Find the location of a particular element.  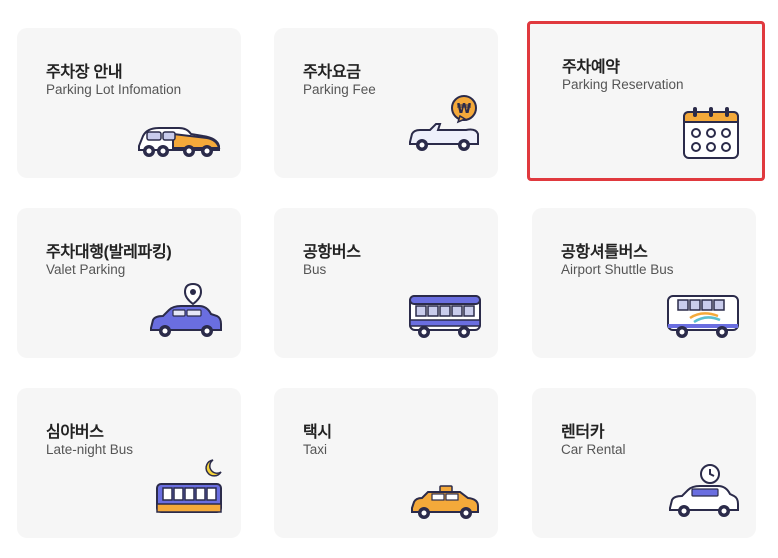

convertible-won-icon: ₩ is located at coordinates (444, 123).